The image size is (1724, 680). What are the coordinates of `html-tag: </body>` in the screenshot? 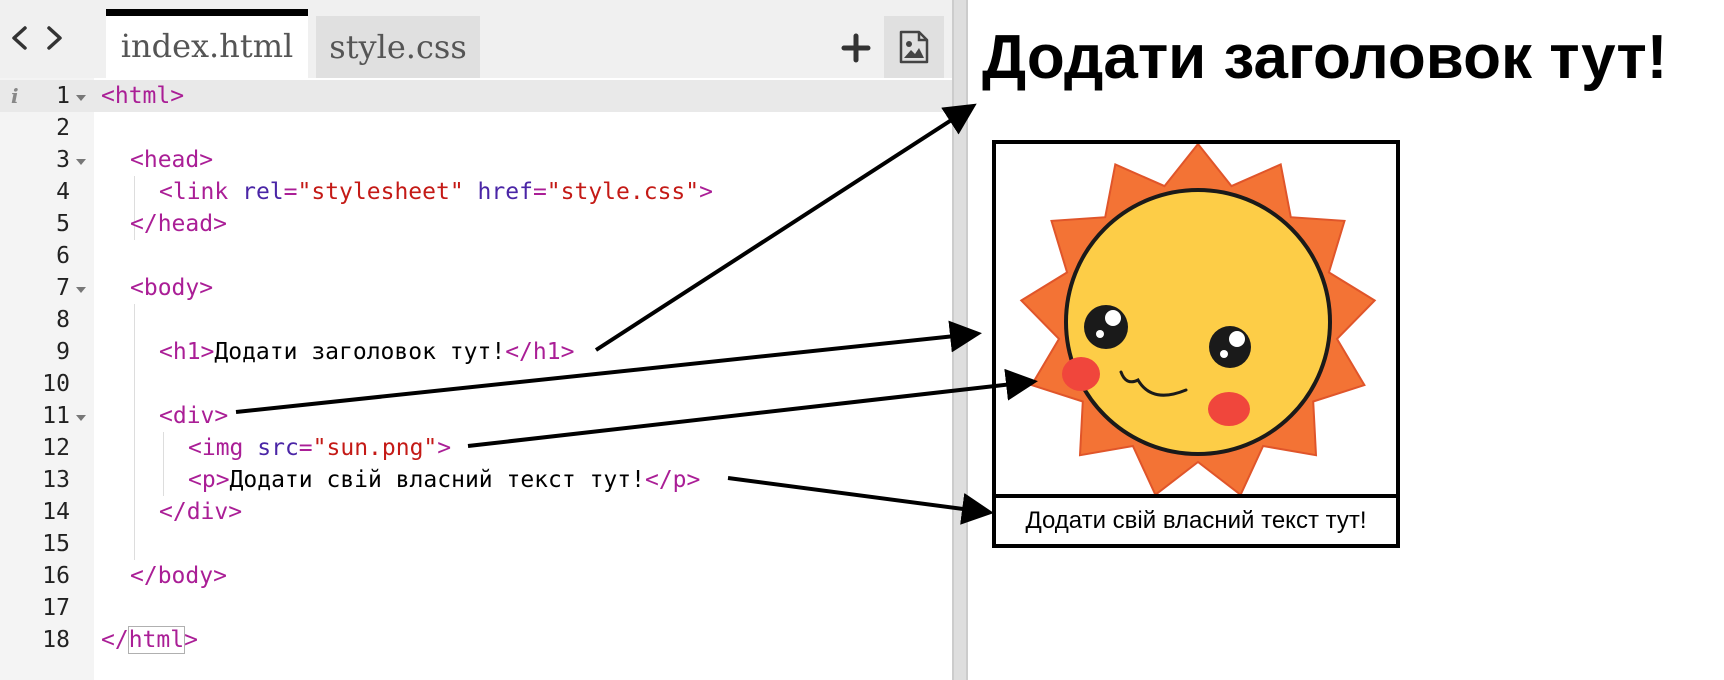 It's located at (178, 576).